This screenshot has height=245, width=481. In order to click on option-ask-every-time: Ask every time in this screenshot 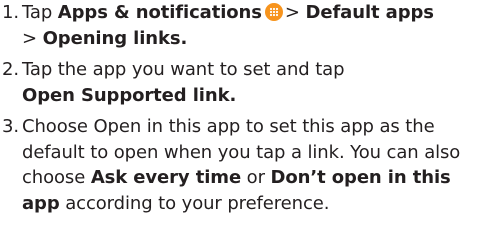, I will do `click(166, 177)`.